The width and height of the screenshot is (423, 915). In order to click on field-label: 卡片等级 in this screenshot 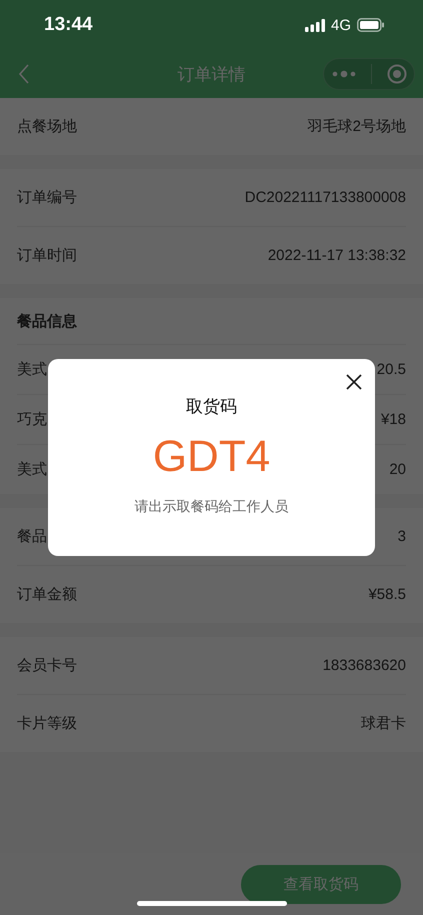, I will do `click(47, 723)`.